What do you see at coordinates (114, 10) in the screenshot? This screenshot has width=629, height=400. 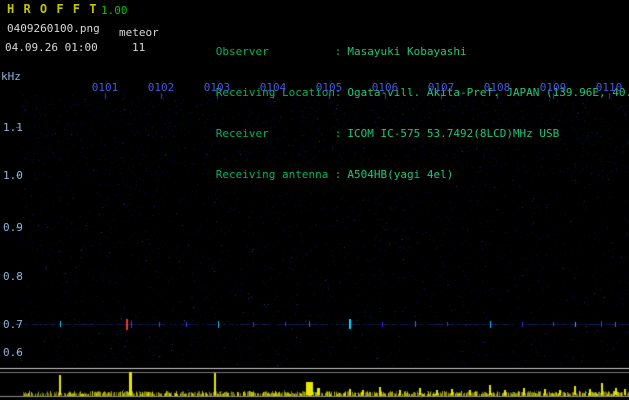 I see `app-version: 1.00` at bounding box center [114, 10].